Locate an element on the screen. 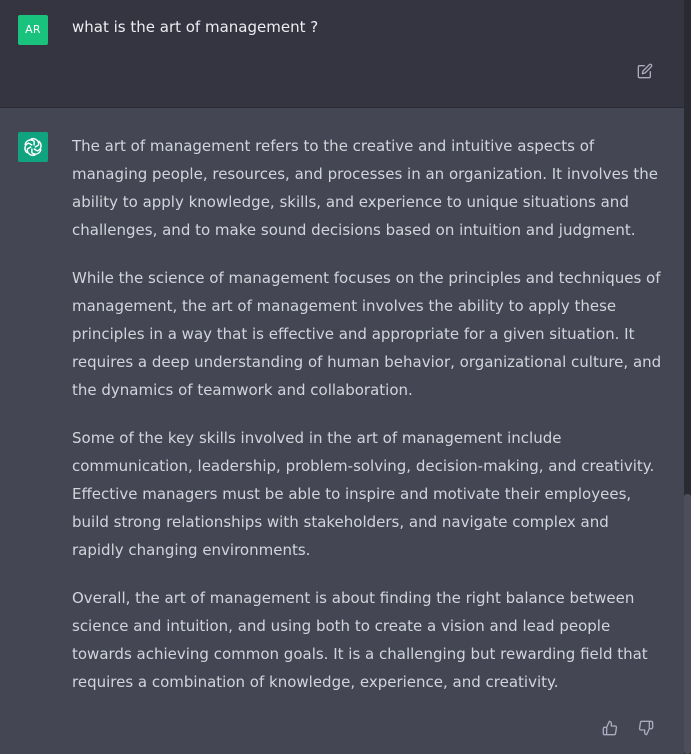  openai-logo-icon is located at coordinates (33, 147).